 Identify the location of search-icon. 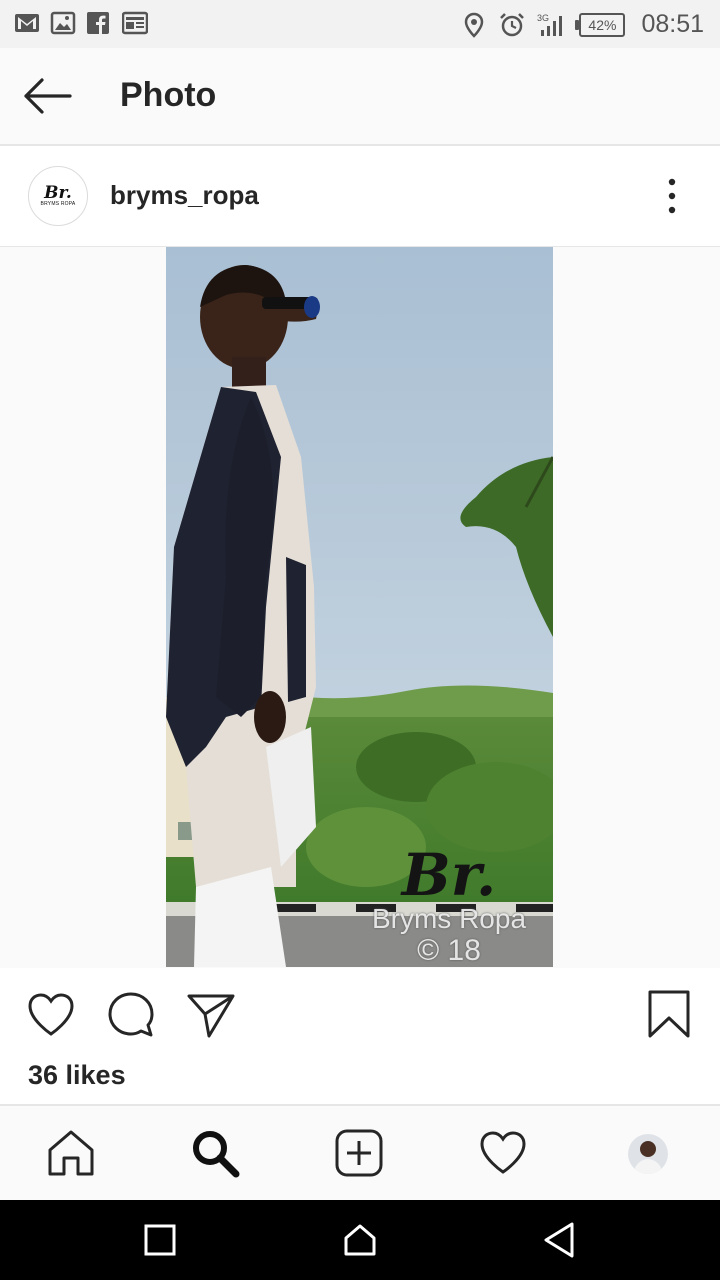
(215, 1153).